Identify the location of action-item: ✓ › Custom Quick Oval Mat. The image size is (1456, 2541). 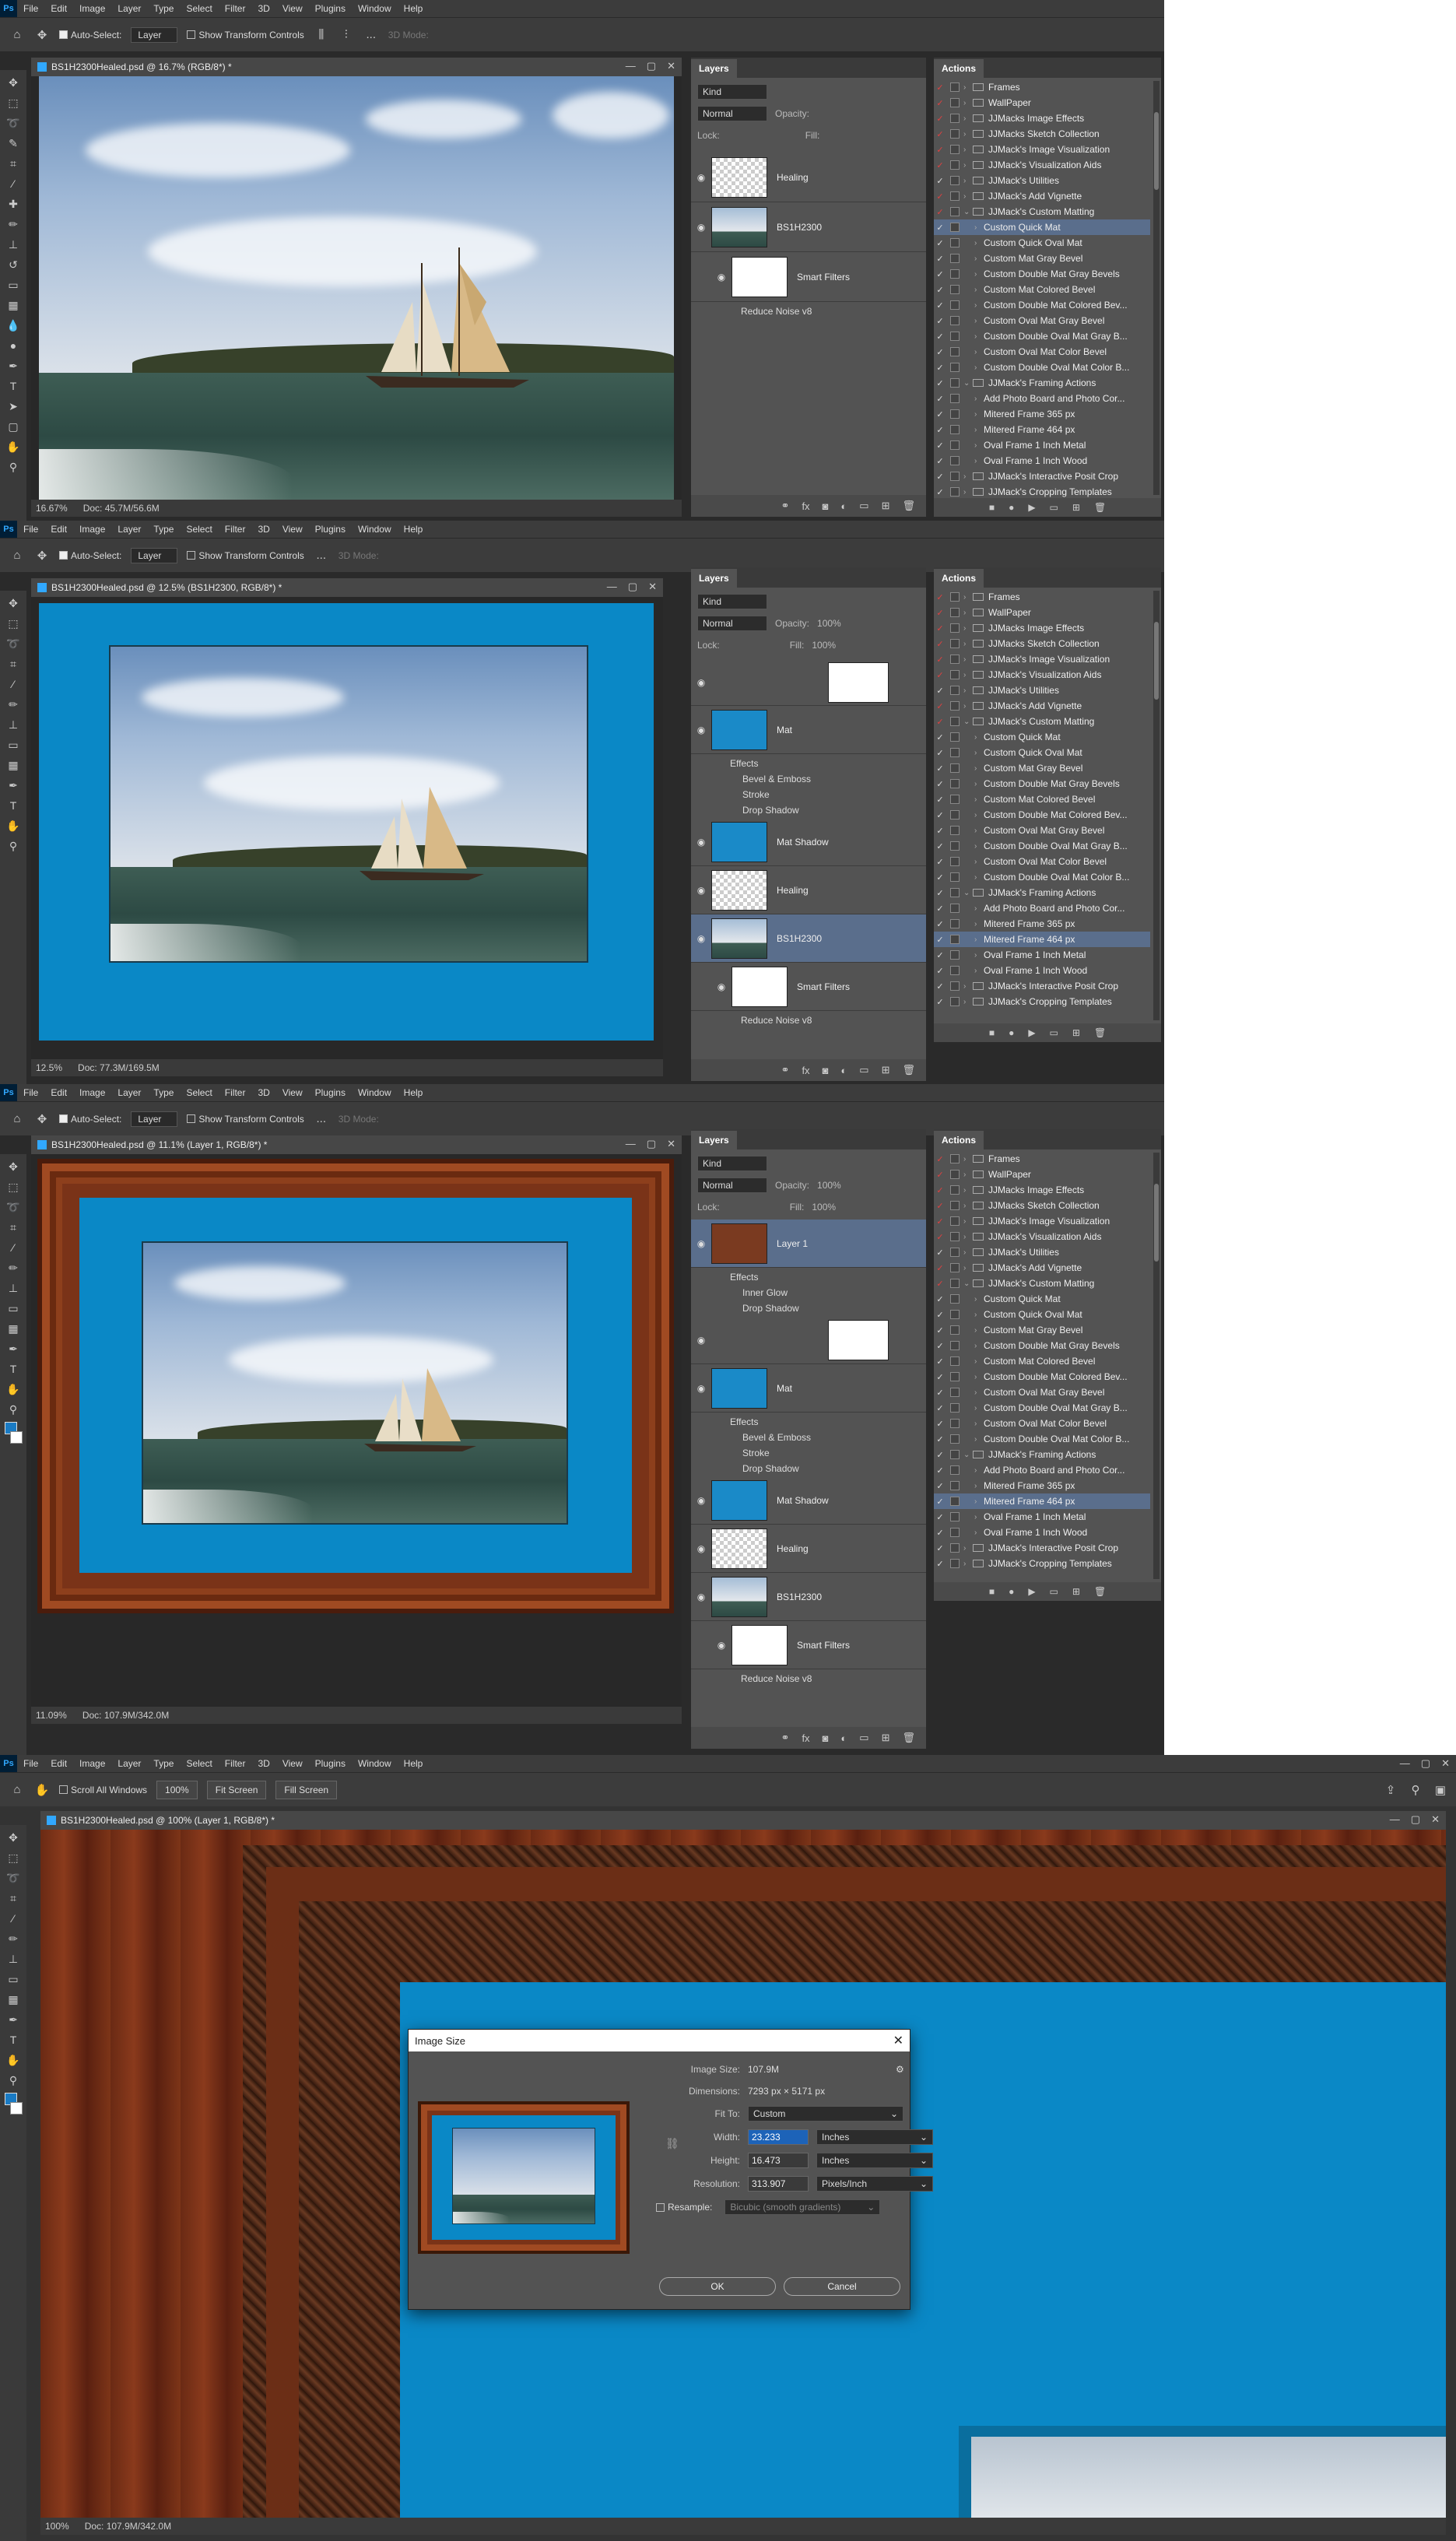
(1042, 752).